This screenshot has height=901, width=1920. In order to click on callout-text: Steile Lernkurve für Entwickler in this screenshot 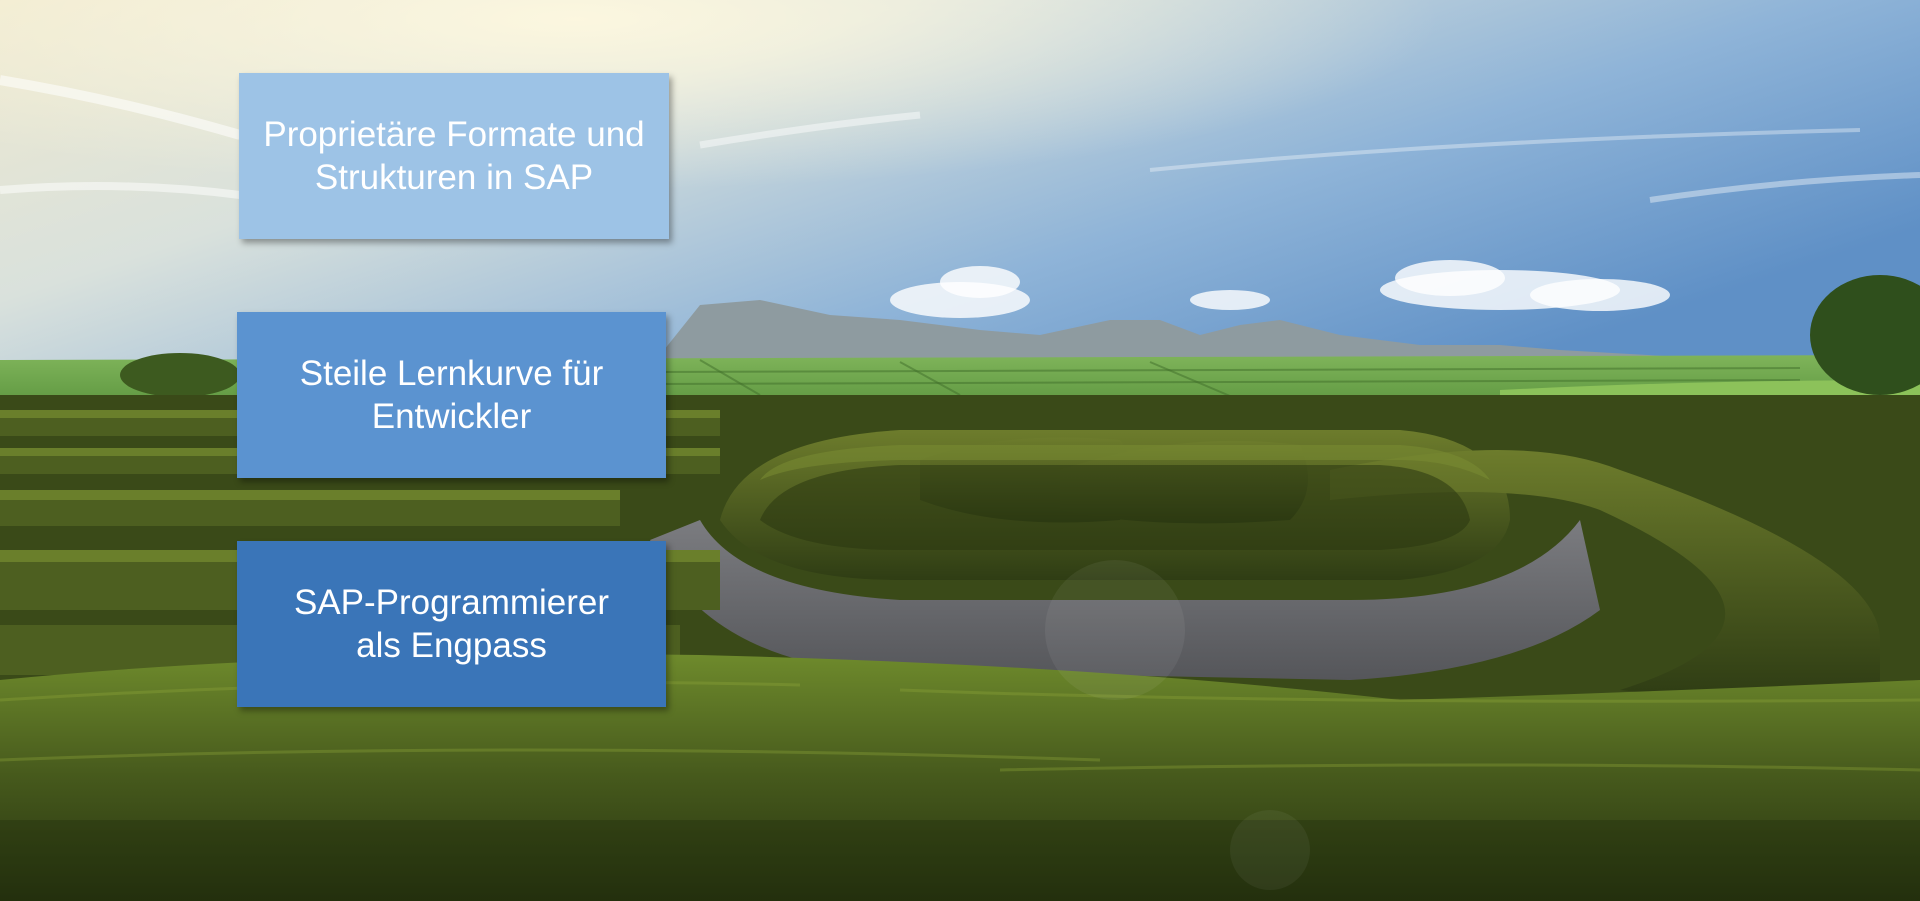, I will do `click(451, 395)`.